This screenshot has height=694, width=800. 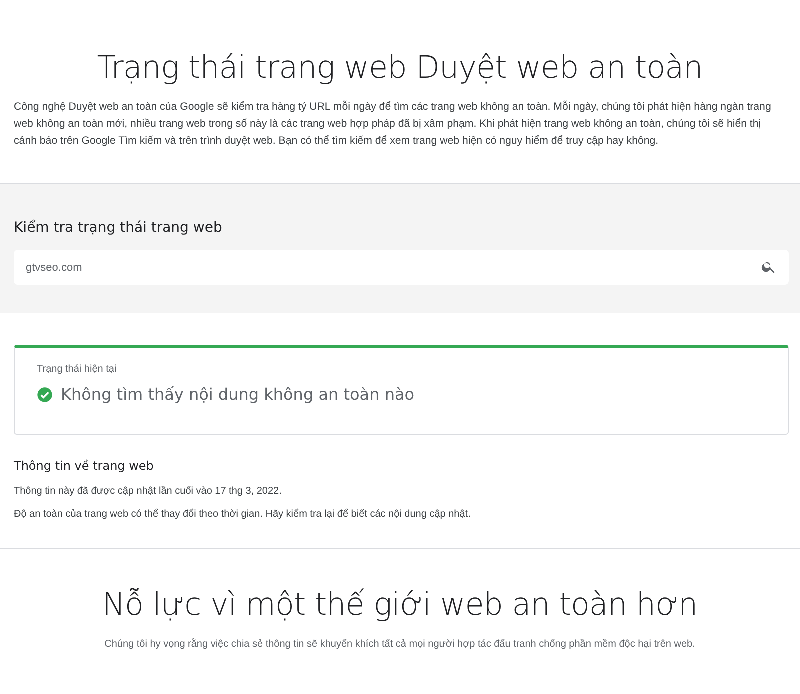 I want to click on footer-paragraph: Chúng tôi hy vọng rằng việc chia sẻ thông tin sẽ khuyến khích tất cả mọi người hợp tác đấu tranh chống phần mềm độc hại trên web., so click(x=400, y=644).